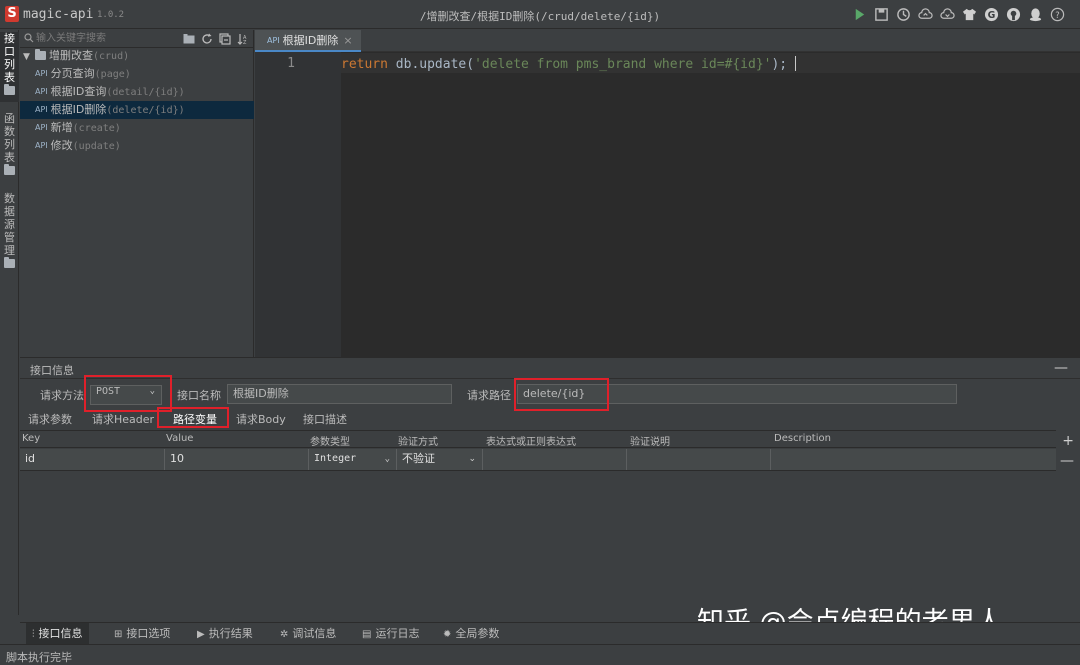 Image resolution: width=1080 pixels, height=665 pixels. I want to click on status-bar: 脚本执行完毕, so click(540, 654).